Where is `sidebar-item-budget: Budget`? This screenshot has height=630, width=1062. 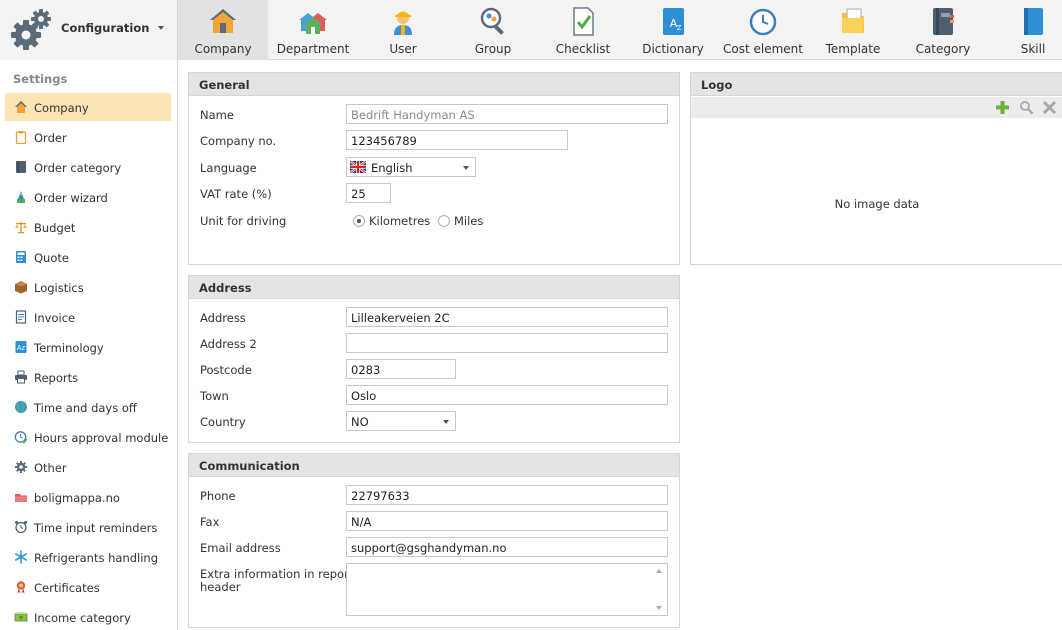 sidebar-item-budget: Budget is located at coordinates (88, 227).